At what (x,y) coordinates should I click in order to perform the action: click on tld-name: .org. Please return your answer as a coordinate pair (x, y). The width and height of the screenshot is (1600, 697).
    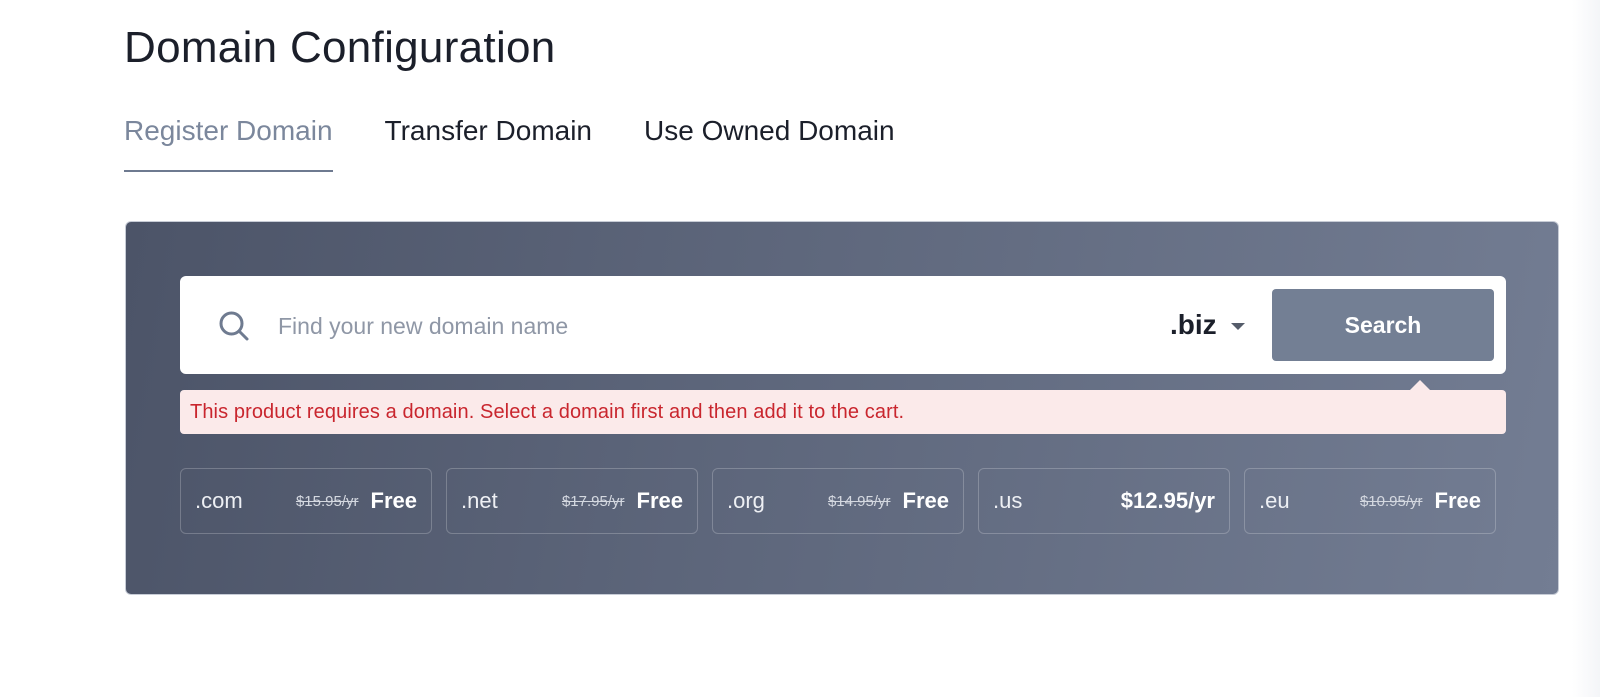
    Looking at the image, I should click on (746, 500).